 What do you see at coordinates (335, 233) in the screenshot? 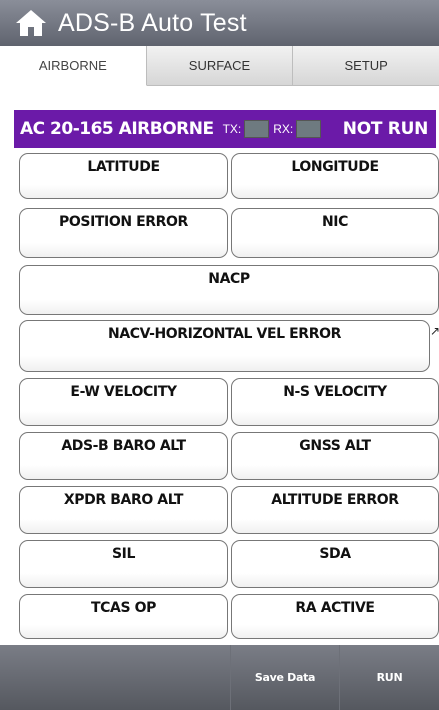
I see `result-cell-nic: NIC` at bounding box center [335, 233].